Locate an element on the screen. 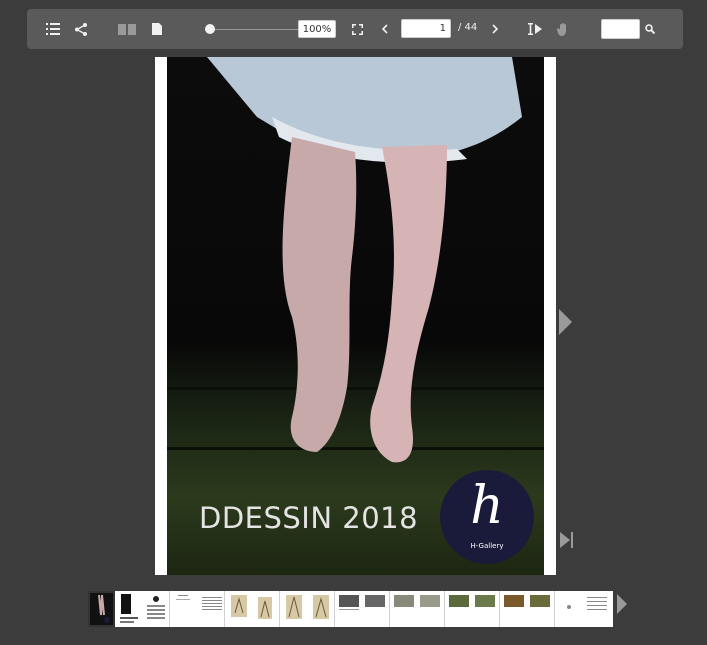 This screenshot has height=645, width=707. page-total-label: / 44 is located at coordinates (468, 27).